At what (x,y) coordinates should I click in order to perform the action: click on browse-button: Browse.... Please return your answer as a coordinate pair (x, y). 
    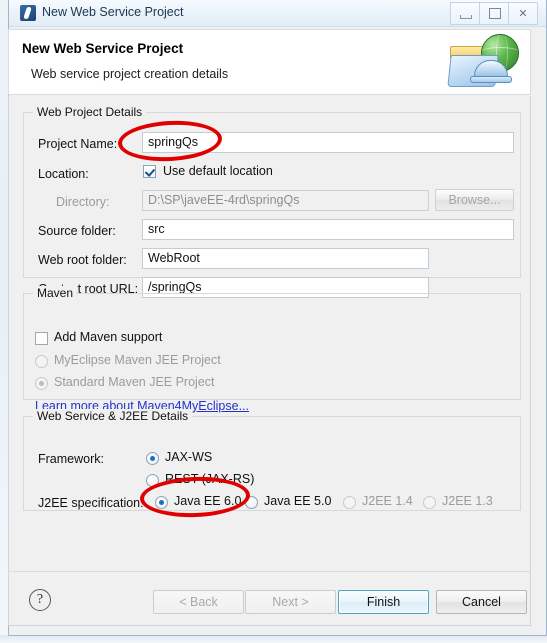
    Looking at the image, I should click on (474, 200).